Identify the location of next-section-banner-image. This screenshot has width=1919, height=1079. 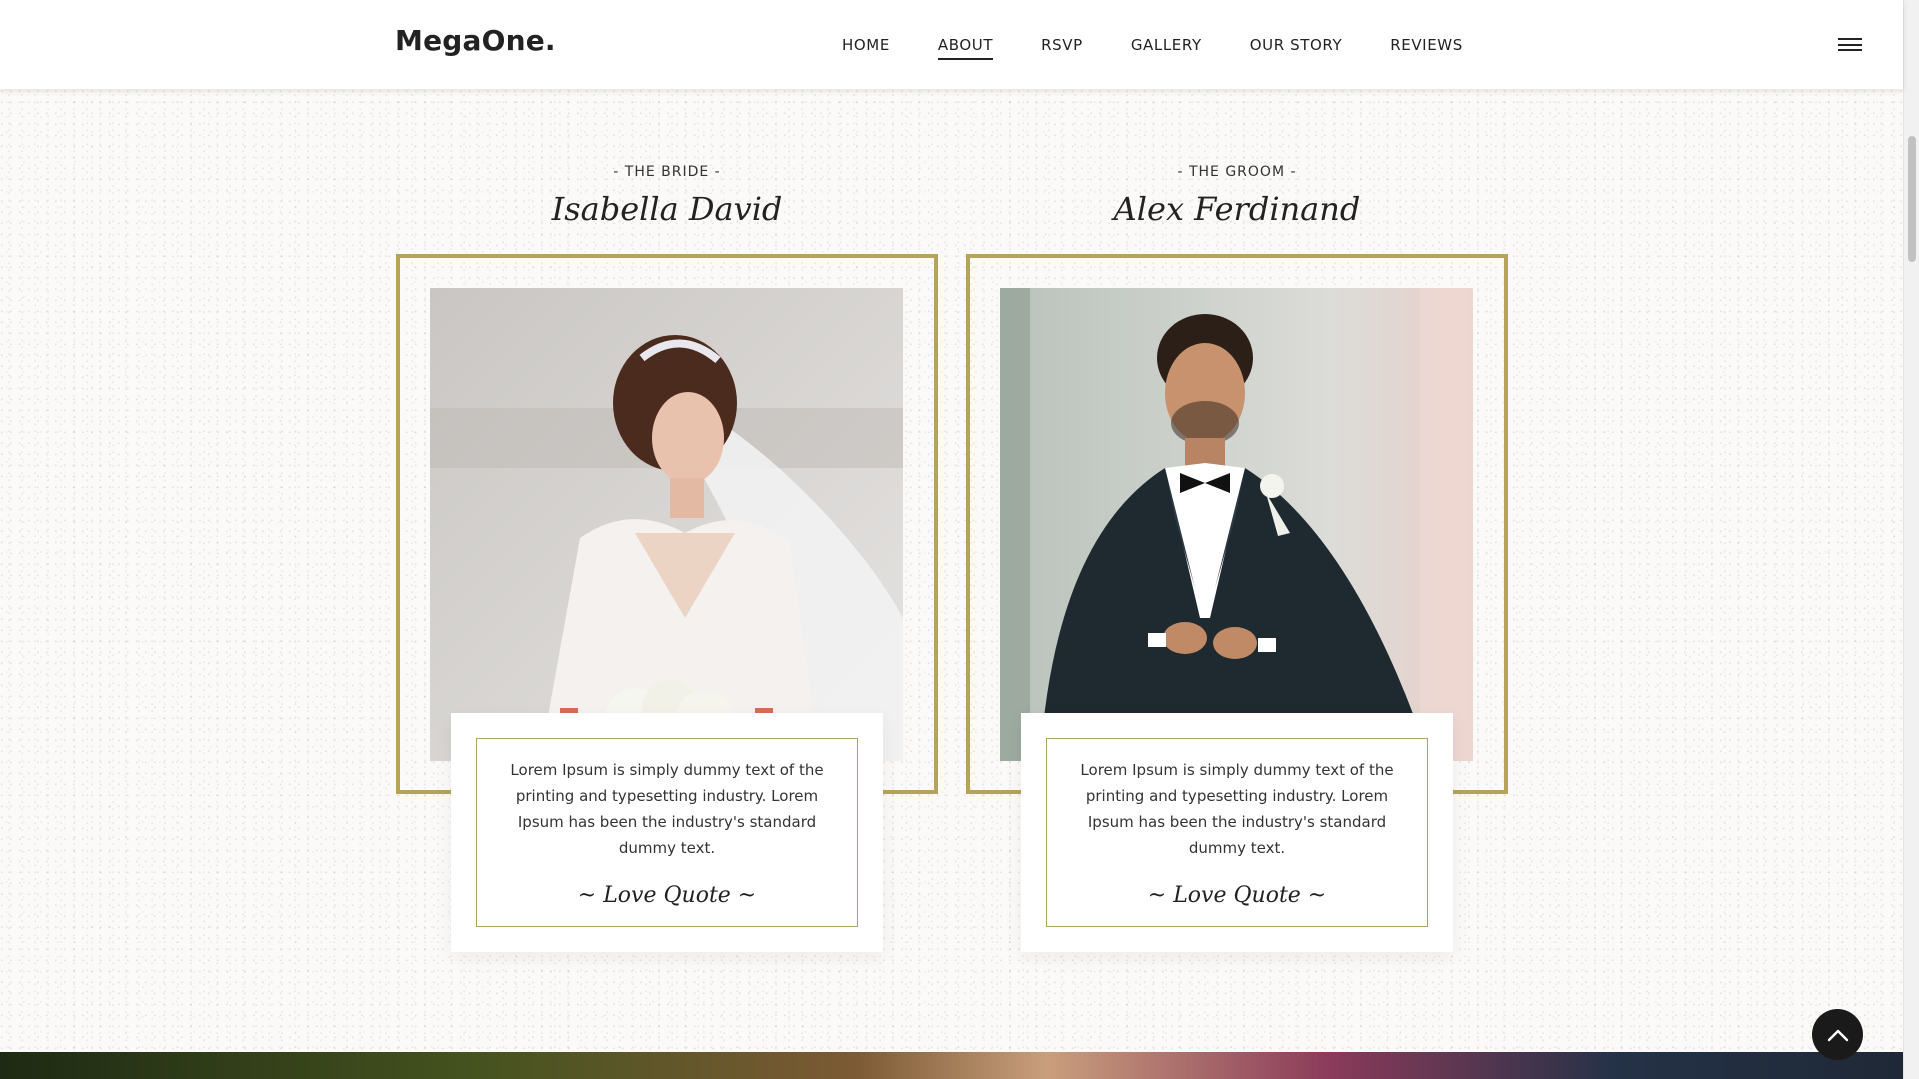
(951, 1065).